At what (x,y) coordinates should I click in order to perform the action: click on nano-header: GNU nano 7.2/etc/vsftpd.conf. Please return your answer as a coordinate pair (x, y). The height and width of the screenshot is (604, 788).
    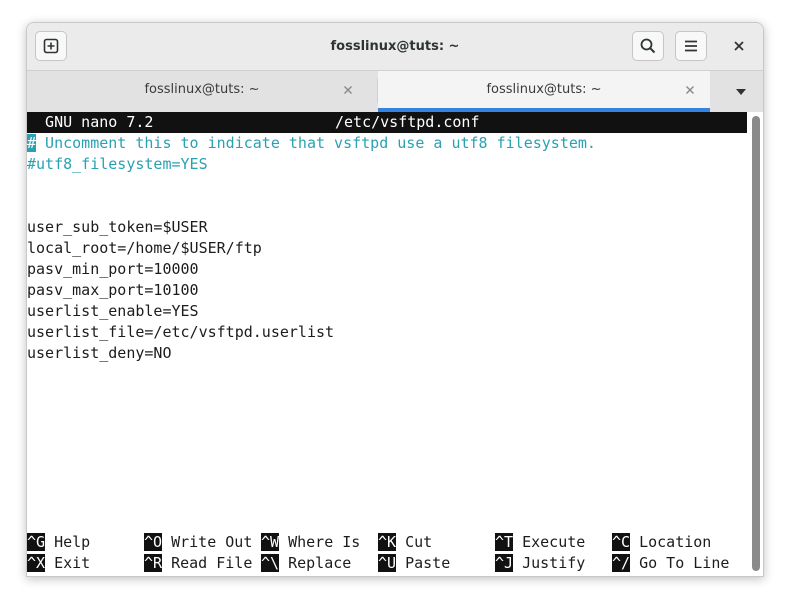
    Looking at the image, I should click on (387, 122).